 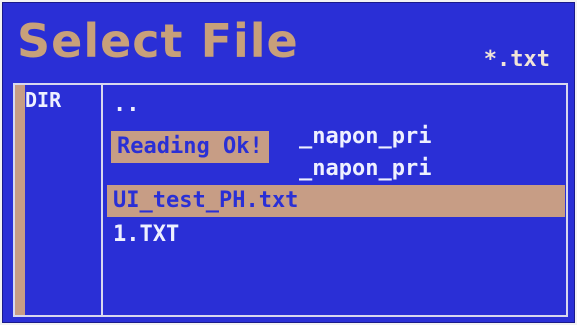 I want to click on screen-title: Select File, so click(x=158, y=41).